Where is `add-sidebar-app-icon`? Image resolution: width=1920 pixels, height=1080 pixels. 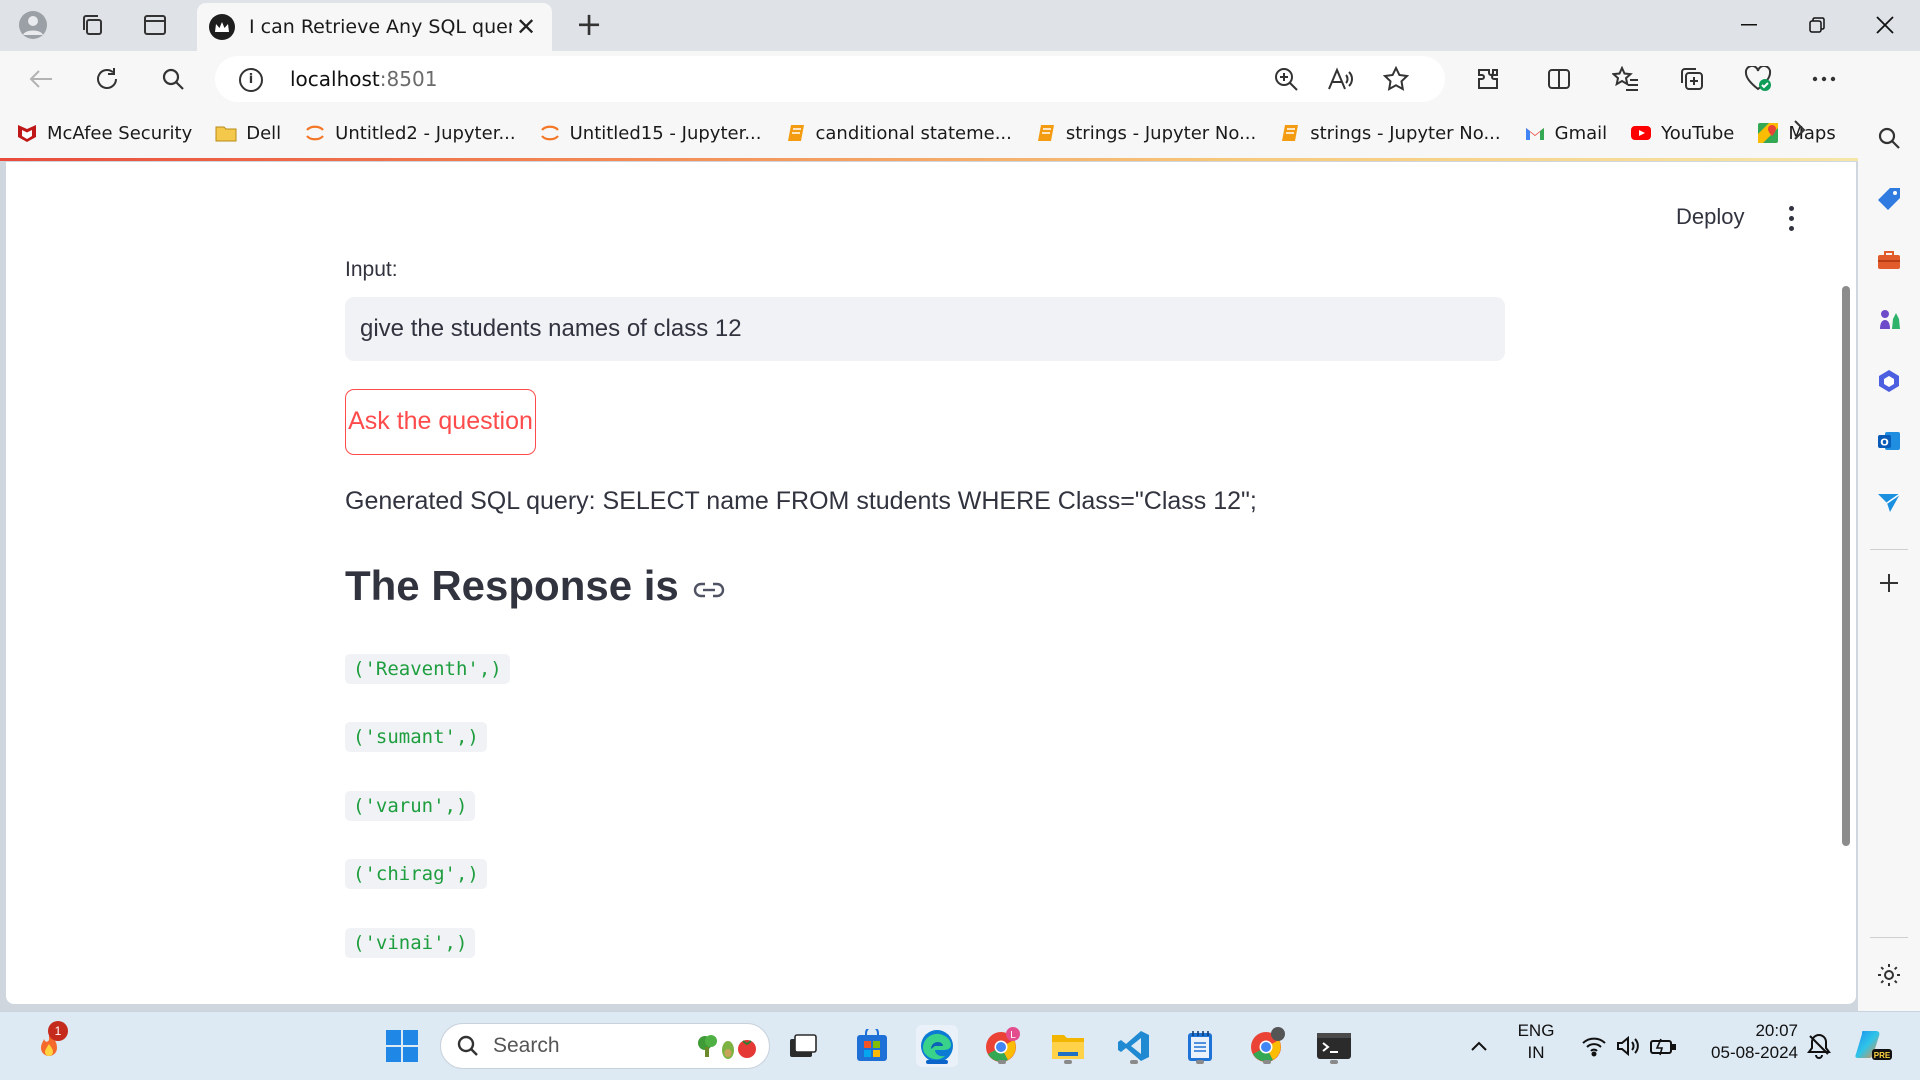
add-sidebar-app-icon is located at coordinates (1889, 583).